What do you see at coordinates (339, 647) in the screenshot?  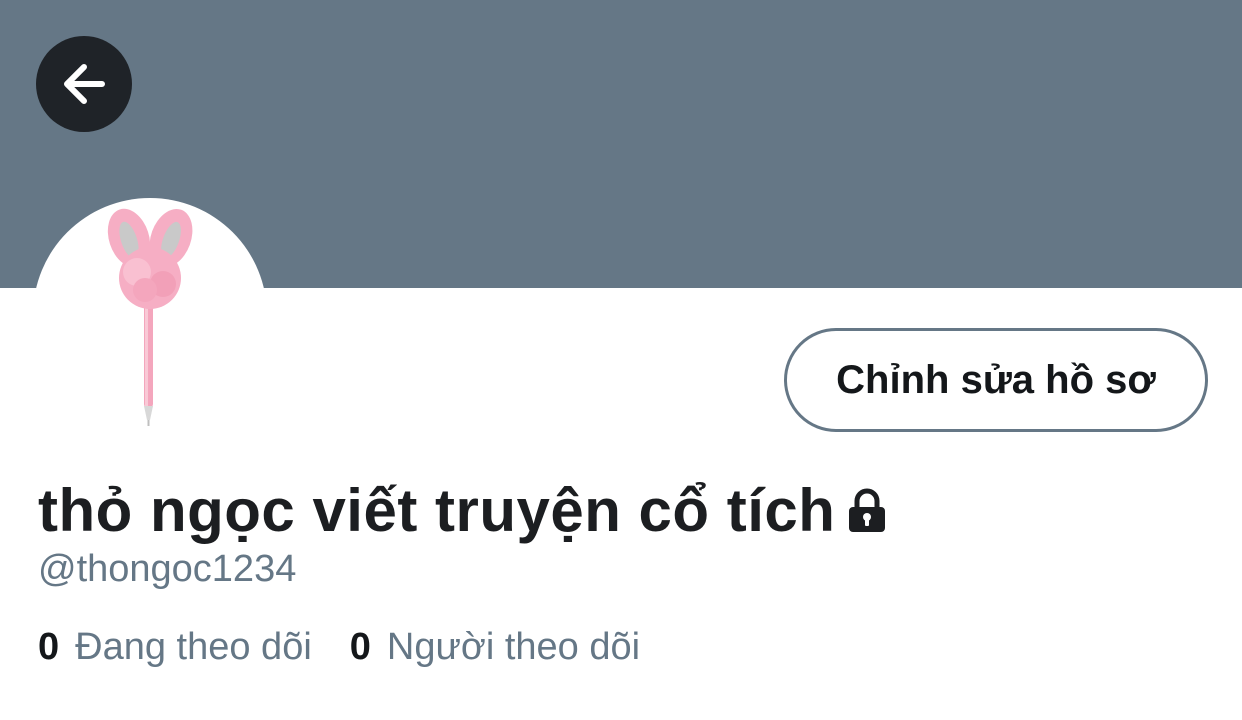 I see `follow-stats: 0 Đang theo dõi 0 Người theo dõi` at bounding box center [339, 647].